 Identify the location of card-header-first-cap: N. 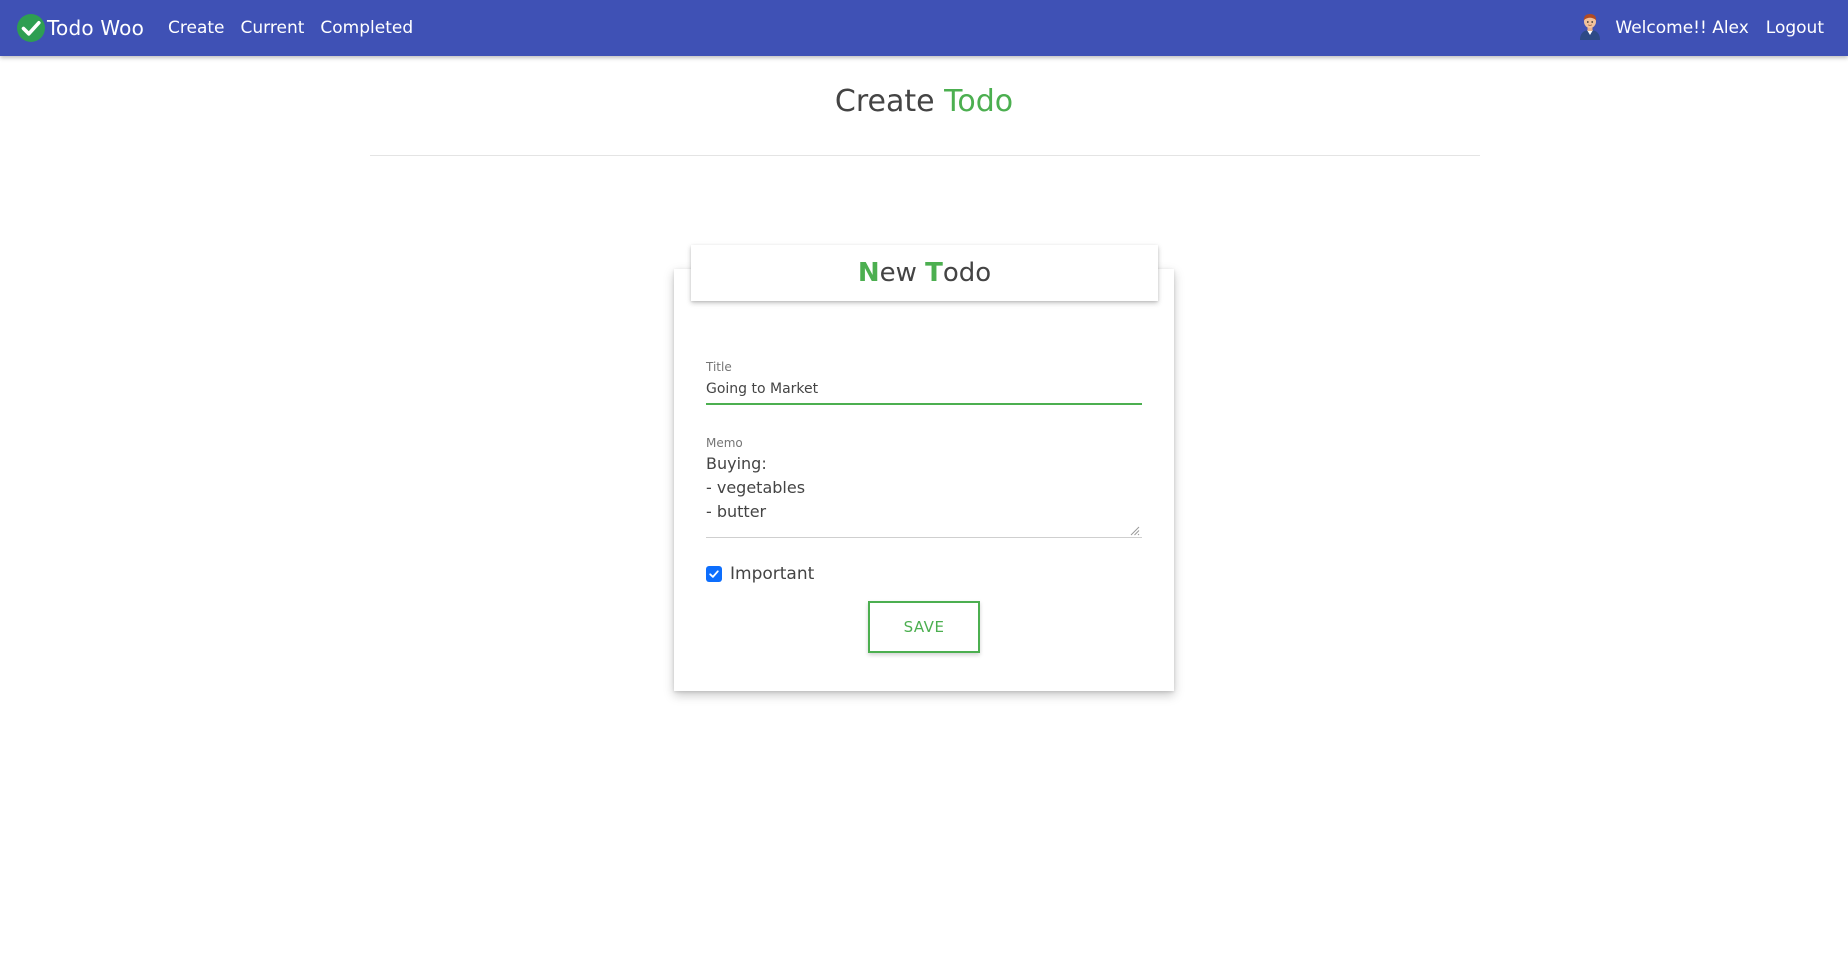
(868, 273).